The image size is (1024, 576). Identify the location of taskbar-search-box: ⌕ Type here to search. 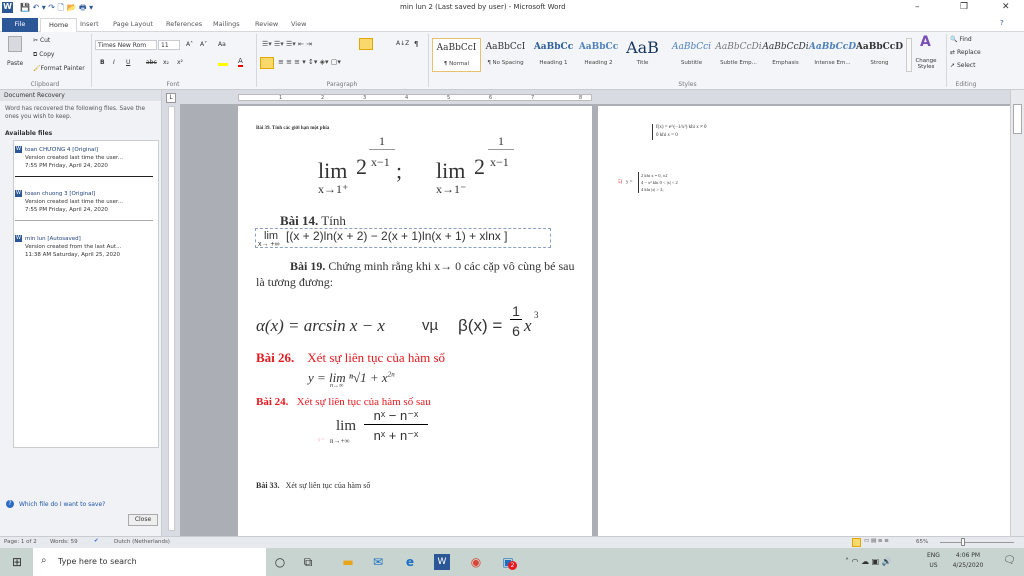
(149, 562).